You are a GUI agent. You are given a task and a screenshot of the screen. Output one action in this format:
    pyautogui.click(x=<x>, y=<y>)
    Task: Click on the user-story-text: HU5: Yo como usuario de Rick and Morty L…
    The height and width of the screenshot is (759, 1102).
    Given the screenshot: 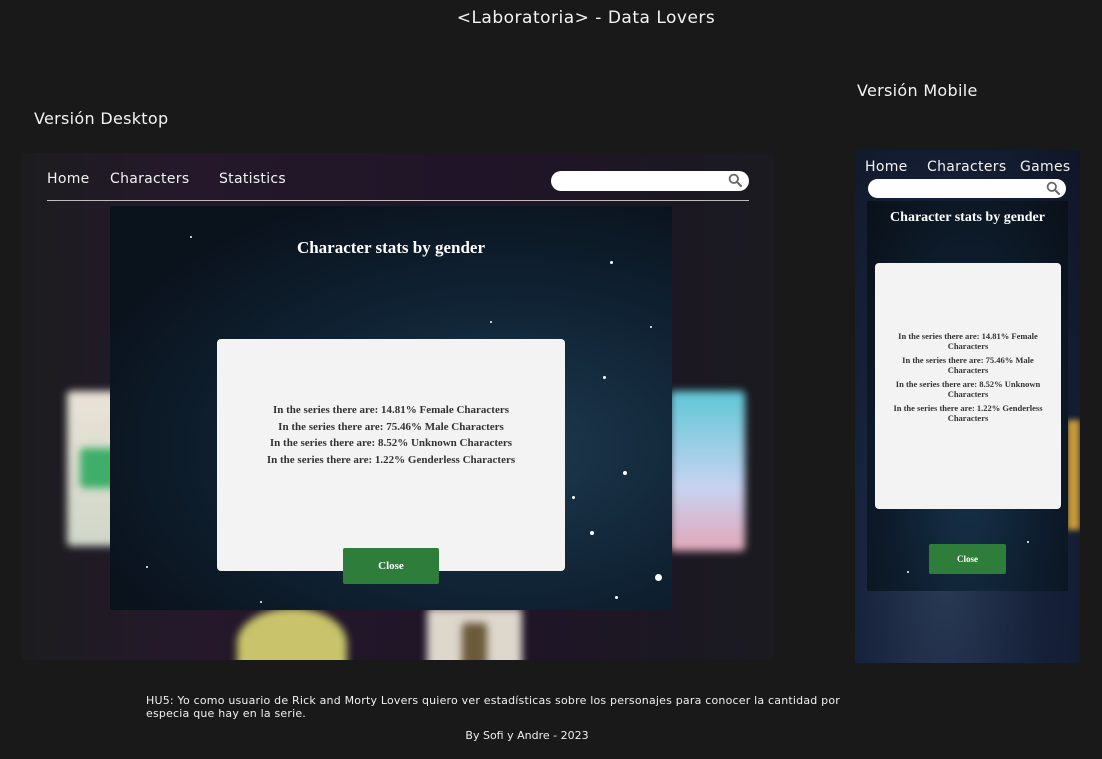 What is the action you would take?
    pyautogui.click(x=493, y=707)
    